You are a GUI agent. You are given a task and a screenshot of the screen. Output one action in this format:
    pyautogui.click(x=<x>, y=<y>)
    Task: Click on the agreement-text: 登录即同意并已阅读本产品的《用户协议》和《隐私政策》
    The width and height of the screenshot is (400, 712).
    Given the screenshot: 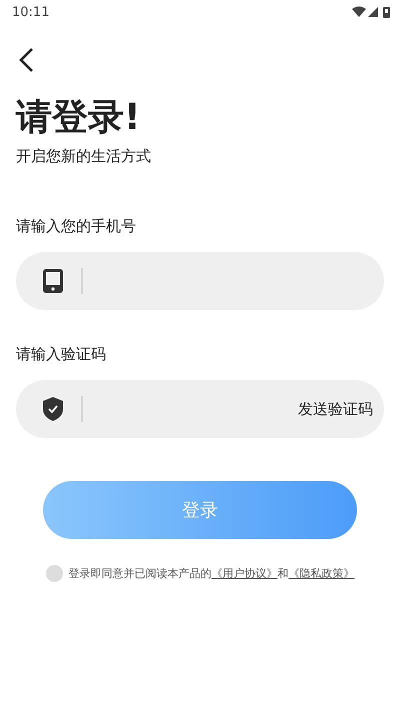 What is the action you would take?
    pyautogui.click(x=211, y=573)
    